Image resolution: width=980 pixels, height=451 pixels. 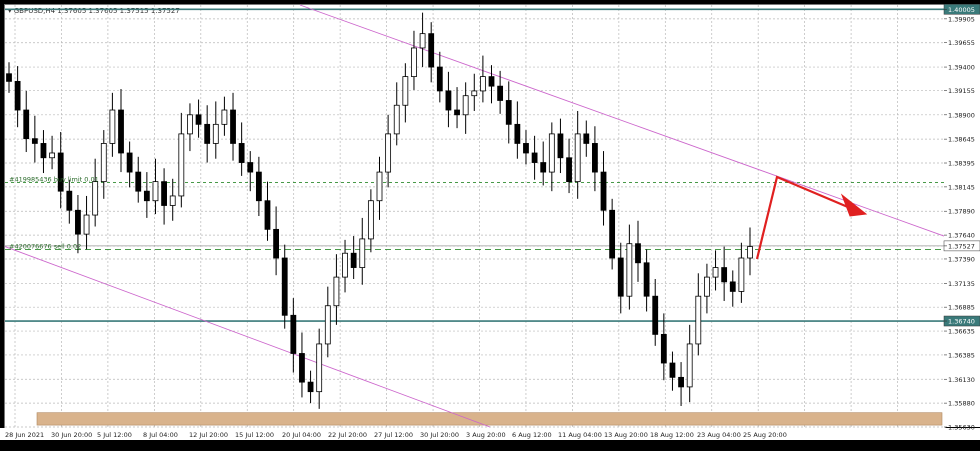 What do you see at coordinates (254, 435) in the screenshot?
I see `x-tick-label: 15 Jul 12:00` at bounding box center [254, 435].